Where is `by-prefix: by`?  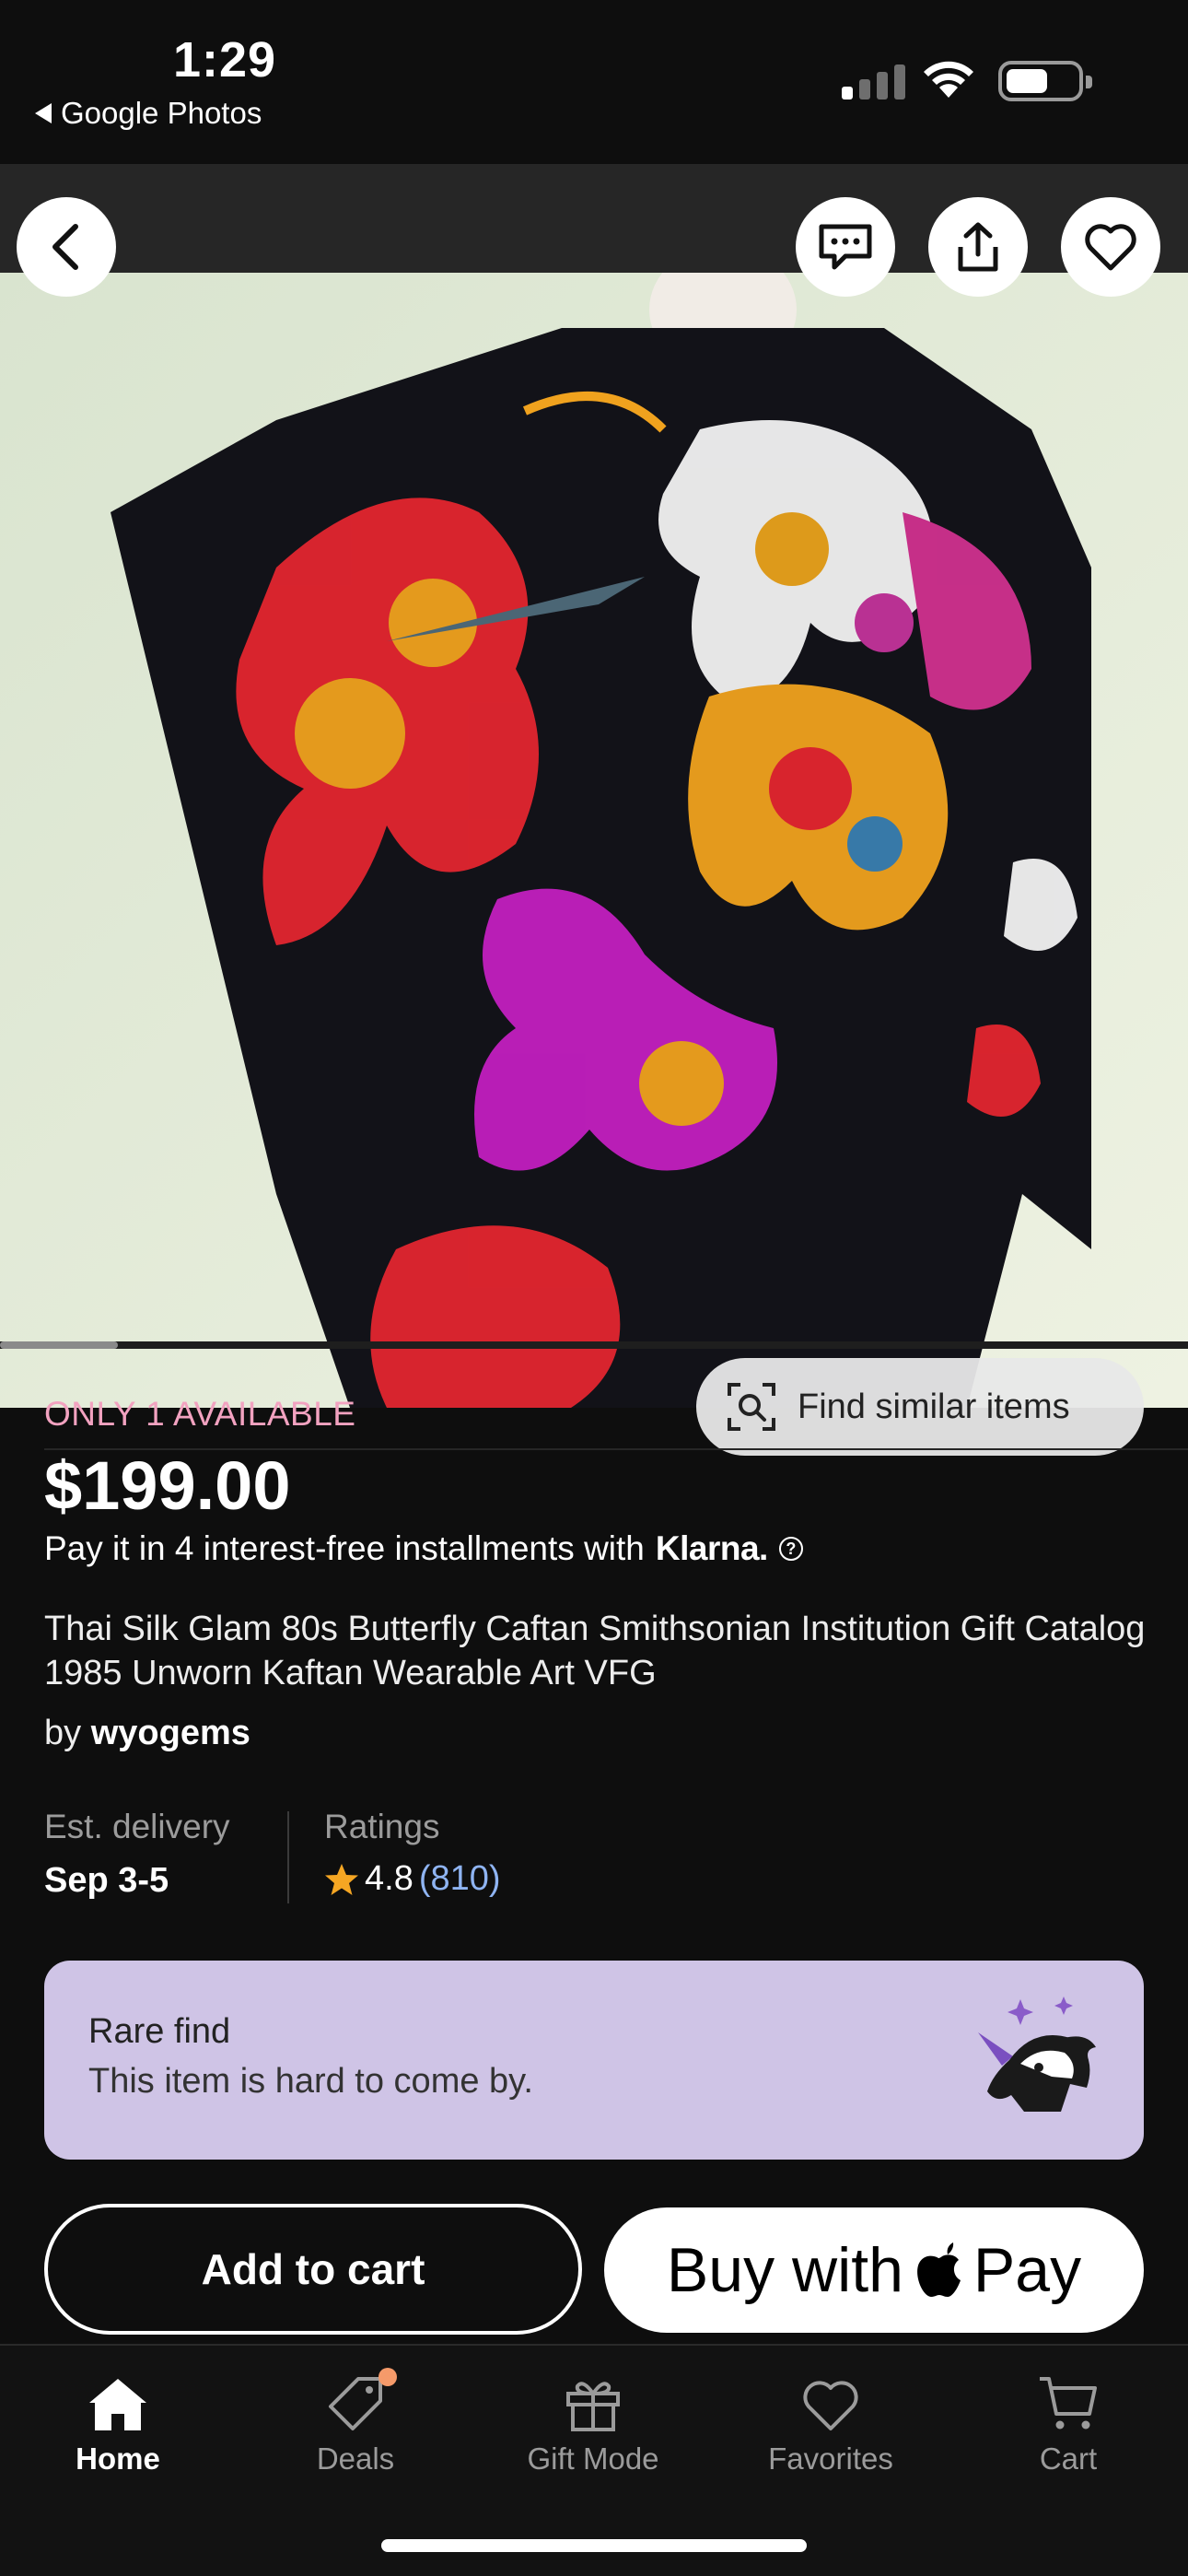 by-prefix: by is located at coordinates (63, 1733).